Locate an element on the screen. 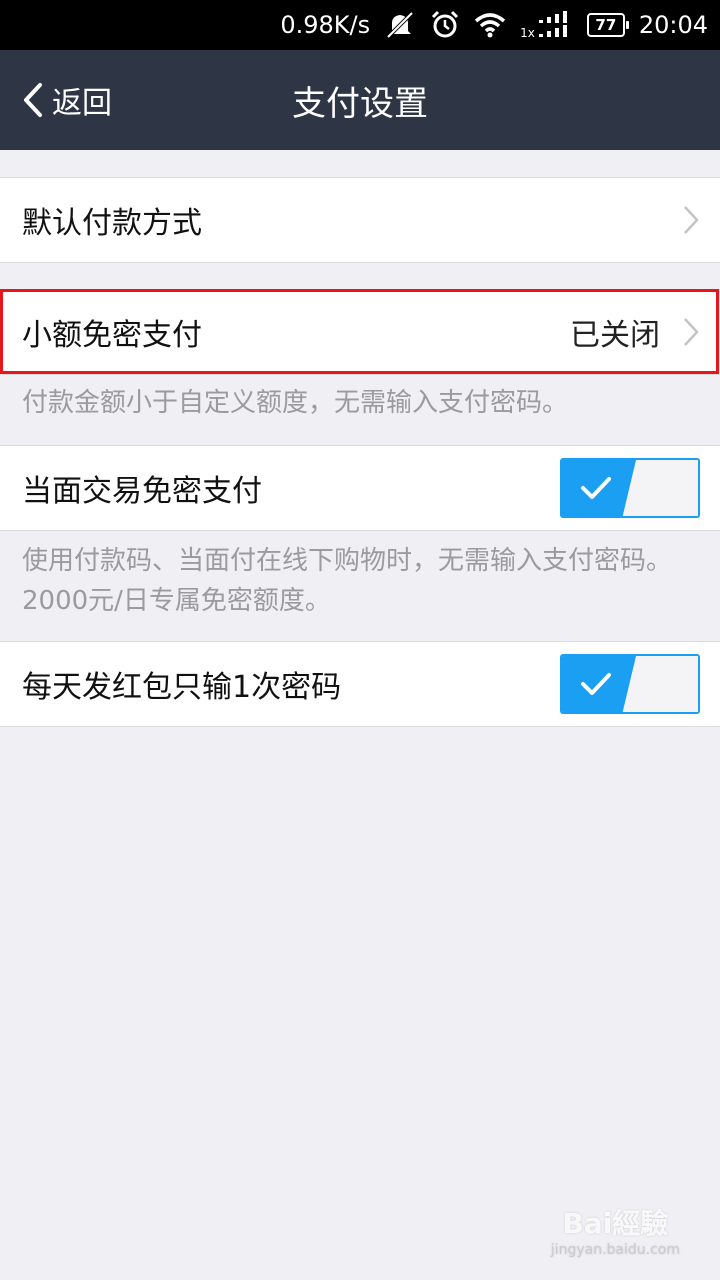 This screenshot has height=1280, width=720. alarm-icon is located at coordinates (445, 25).